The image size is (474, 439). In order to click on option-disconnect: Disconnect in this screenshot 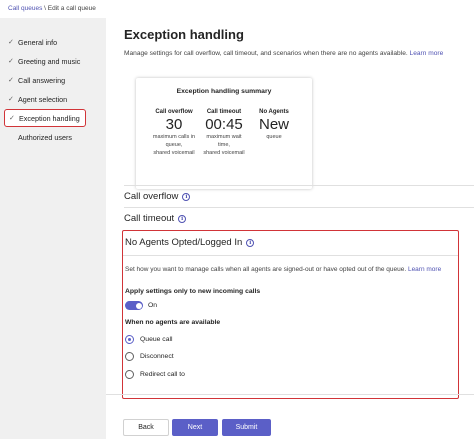, I will do `click(149, 356)`.